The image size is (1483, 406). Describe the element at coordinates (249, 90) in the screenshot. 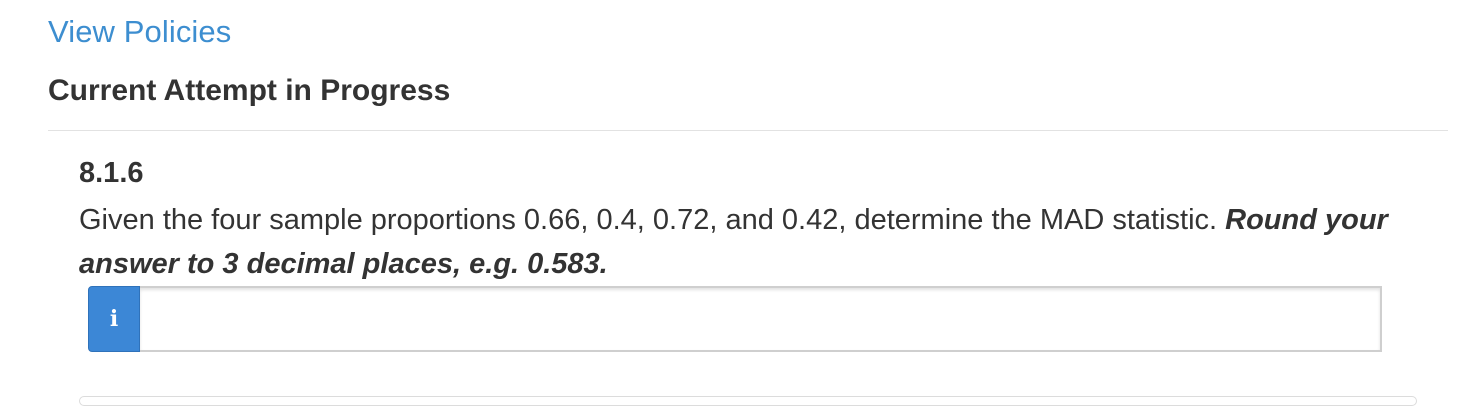

I see `attempt-heading: Current Attempt in Progress` at that location.